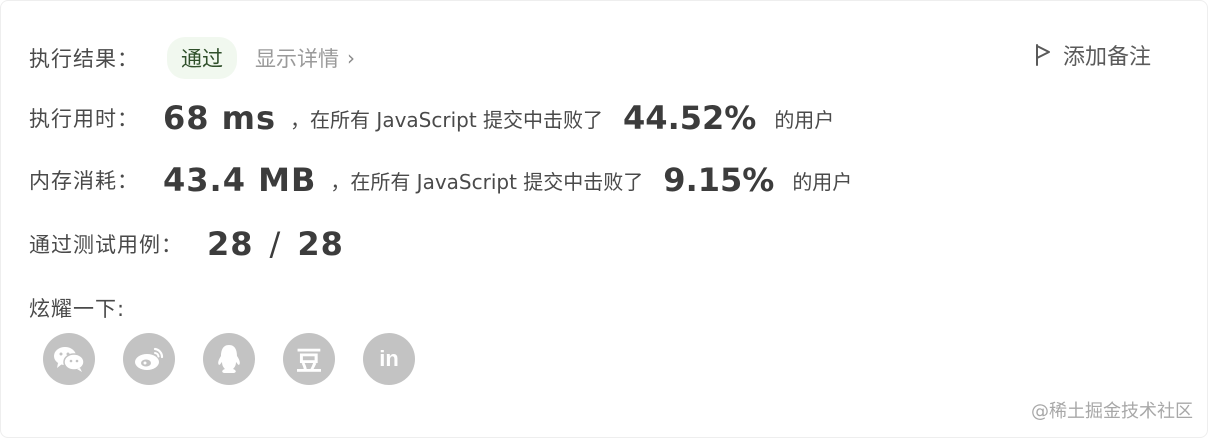 Image resolution: width=1210 pixels, height=440 pixels. I want to click on show-details-link: 显示详情 ›, so click(305, 58).